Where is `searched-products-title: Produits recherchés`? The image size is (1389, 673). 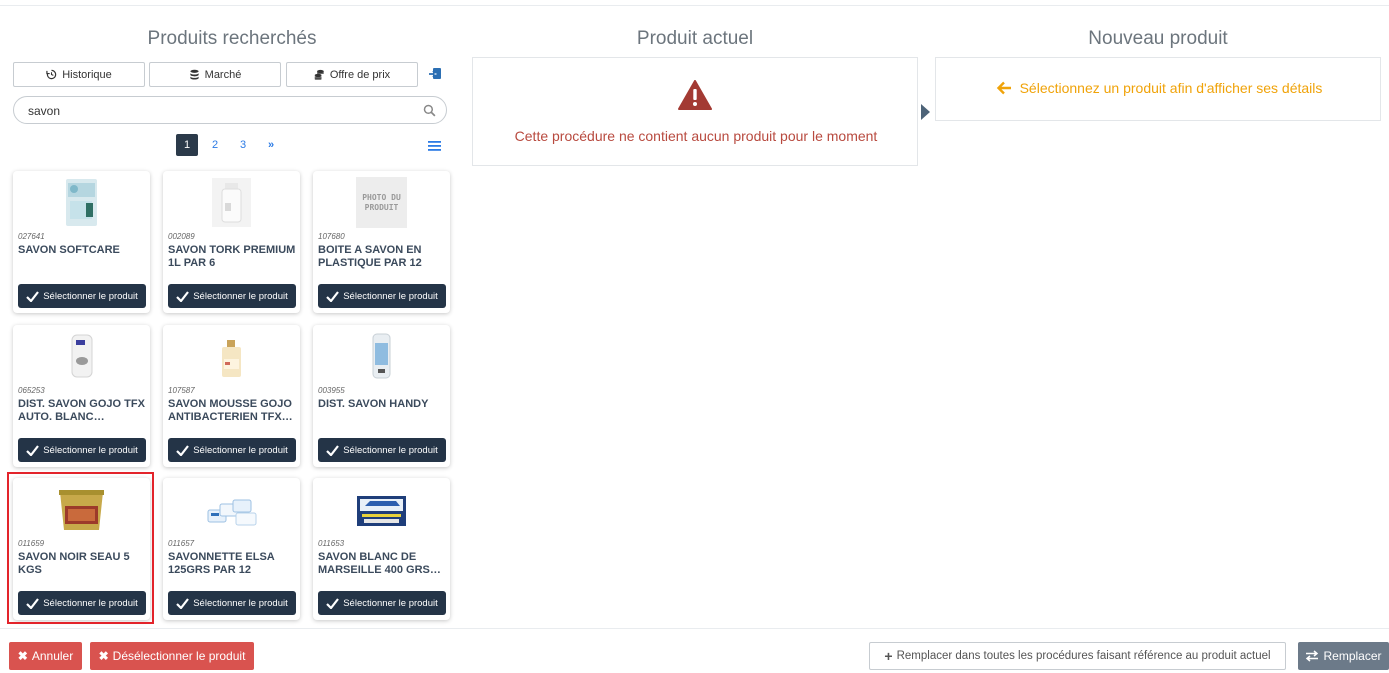 searched-products-title: Produits recherchés is located at coordinates (232, 38).